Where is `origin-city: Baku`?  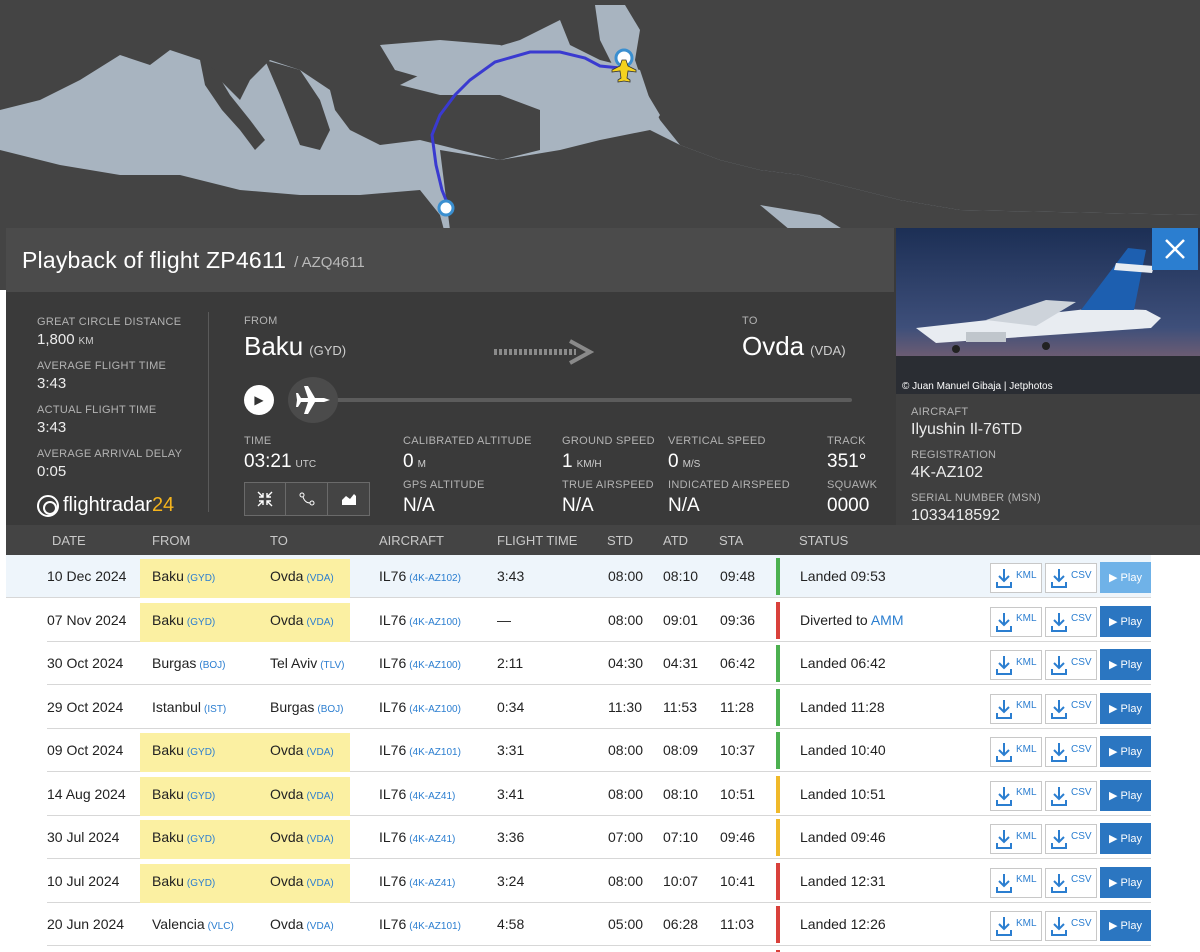 origin-city: Baku is located at coordinates (273, 346).